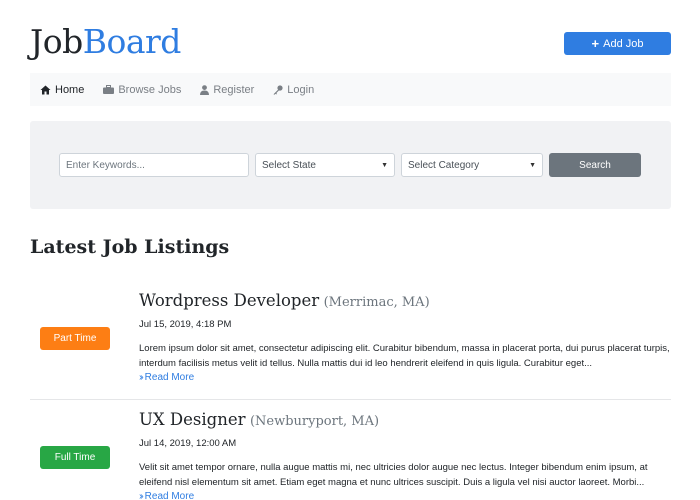  I want to click on home-icon, so click(45, 90).